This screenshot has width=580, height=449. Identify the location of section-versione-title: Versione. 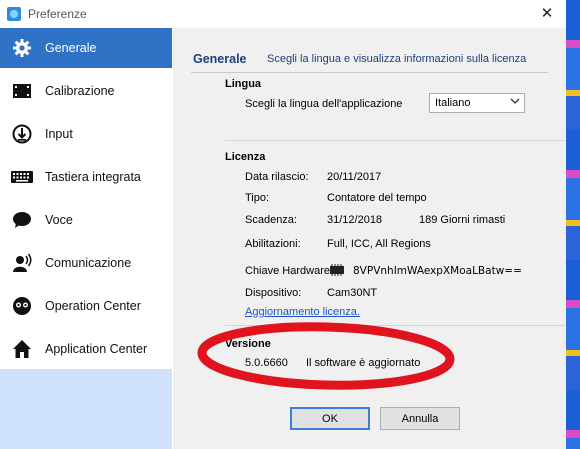
(248, 344).